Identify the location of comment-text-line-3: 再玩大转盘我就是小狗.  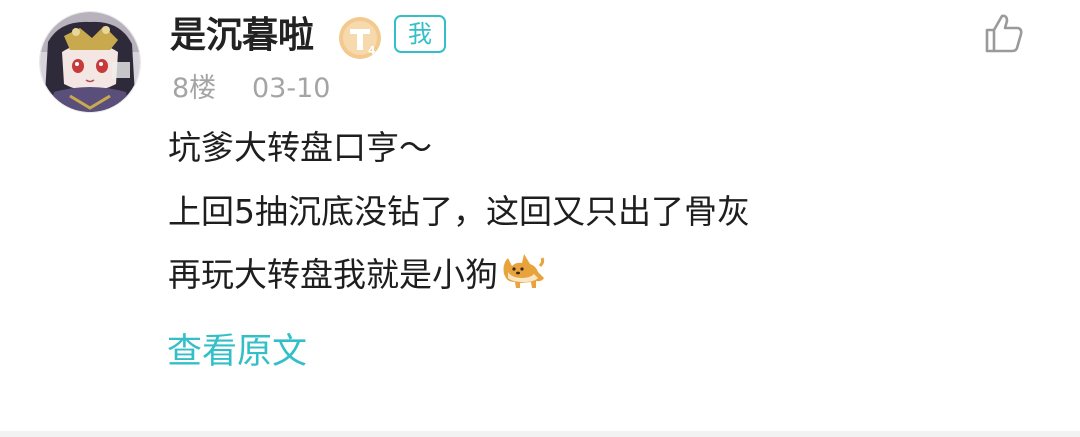
(357, 274).